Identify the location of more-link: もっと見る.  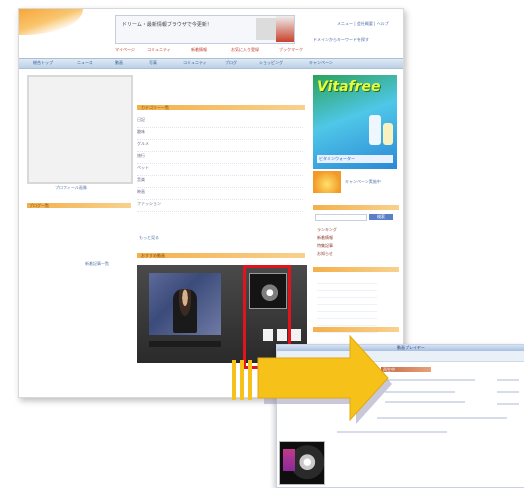
(149, 237).